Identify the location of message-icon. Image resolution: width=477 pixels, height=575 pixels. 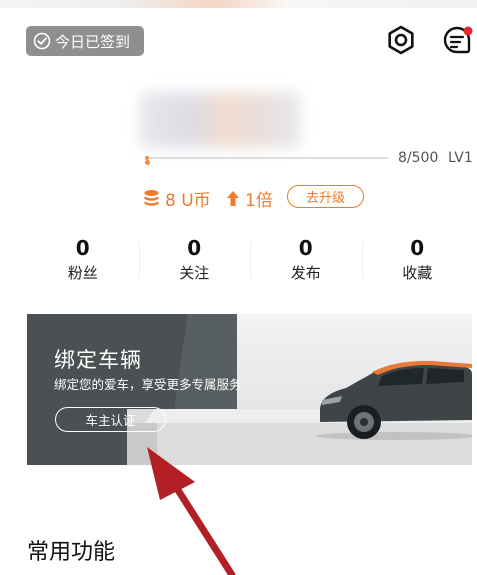
(458, 40).